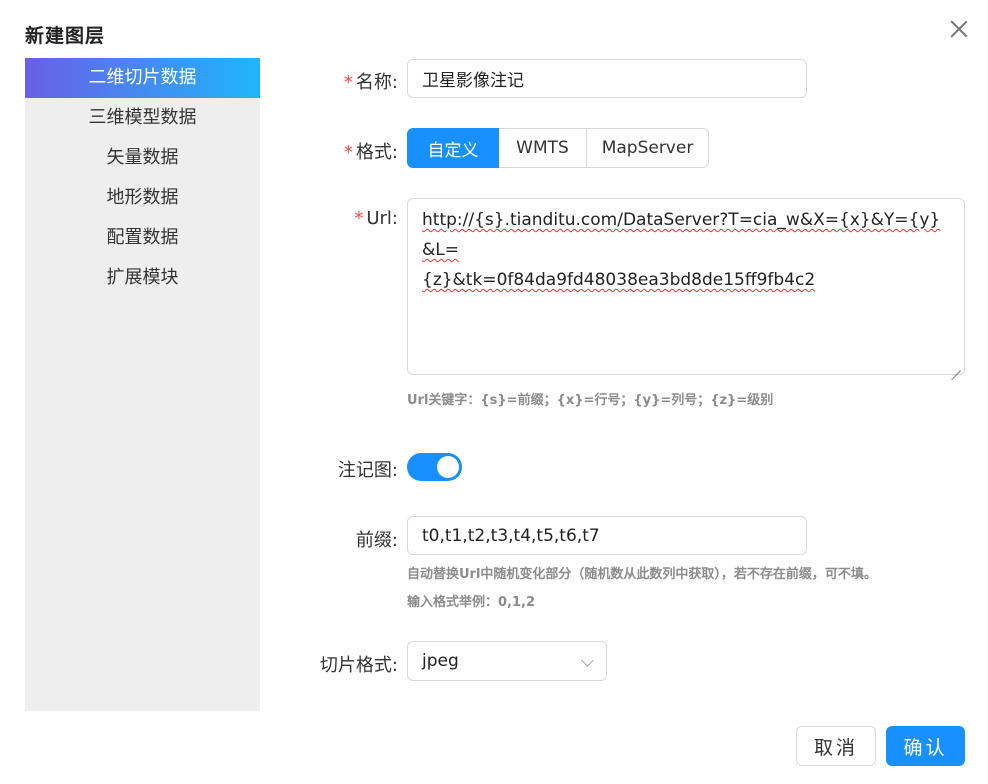  Describe the element at coordinates (607, 535) in the screenshot. I see `prefix-input: t0,t1,t2,t3,t4,t5,t6,t7` at that location.